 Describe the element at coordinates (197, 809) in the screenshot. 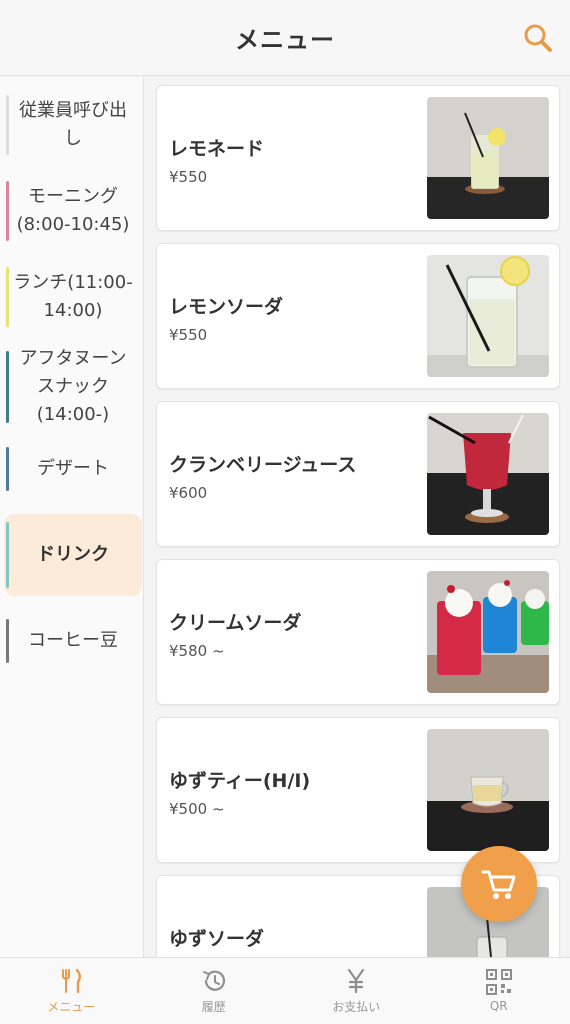

I see `product-price: ¥500 ~` at that location.